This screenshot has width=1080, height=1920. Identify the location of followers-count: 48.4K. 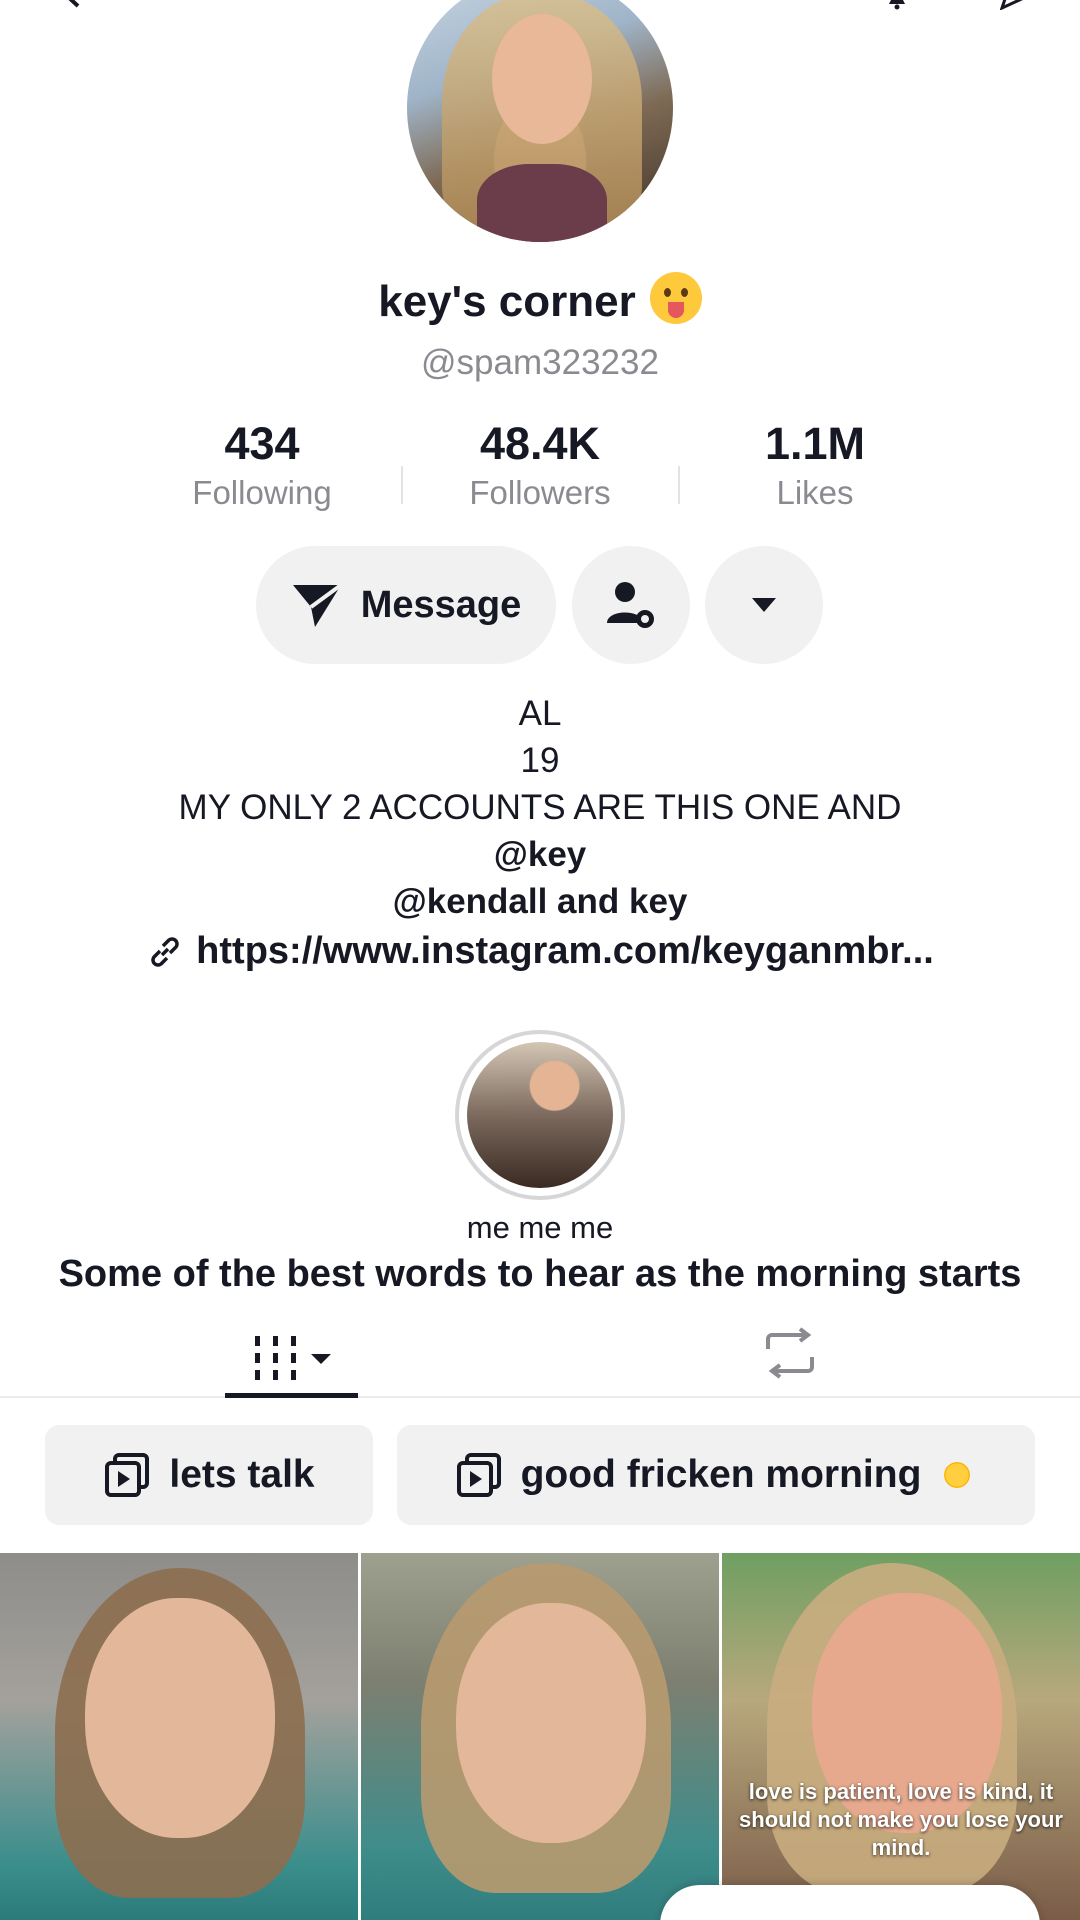
(540, 443).